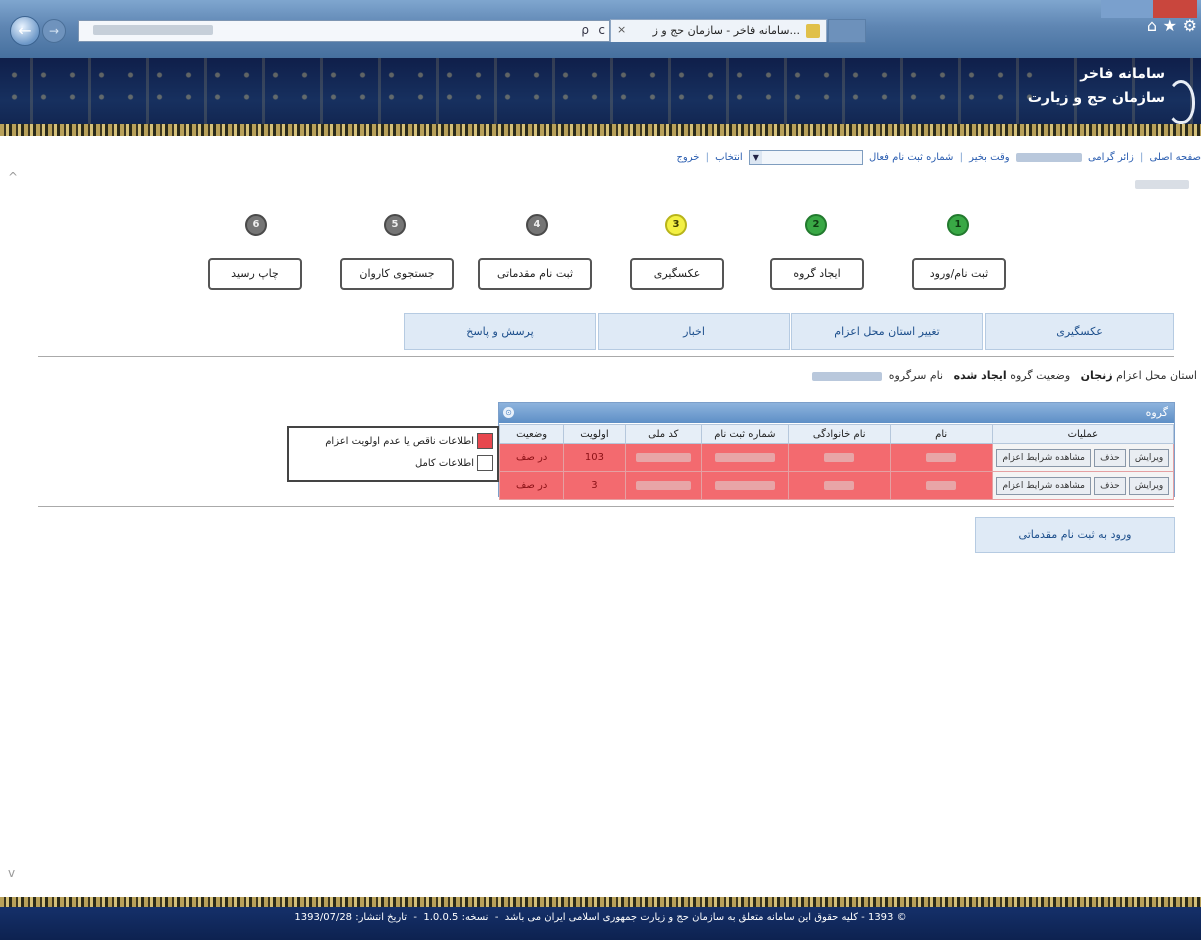 Image resolution: width=1201 pixels, height=940 pixels. Describe the element at coordinates (585, 30) in the screenshot. I see `search-icon: ρ` at that location.